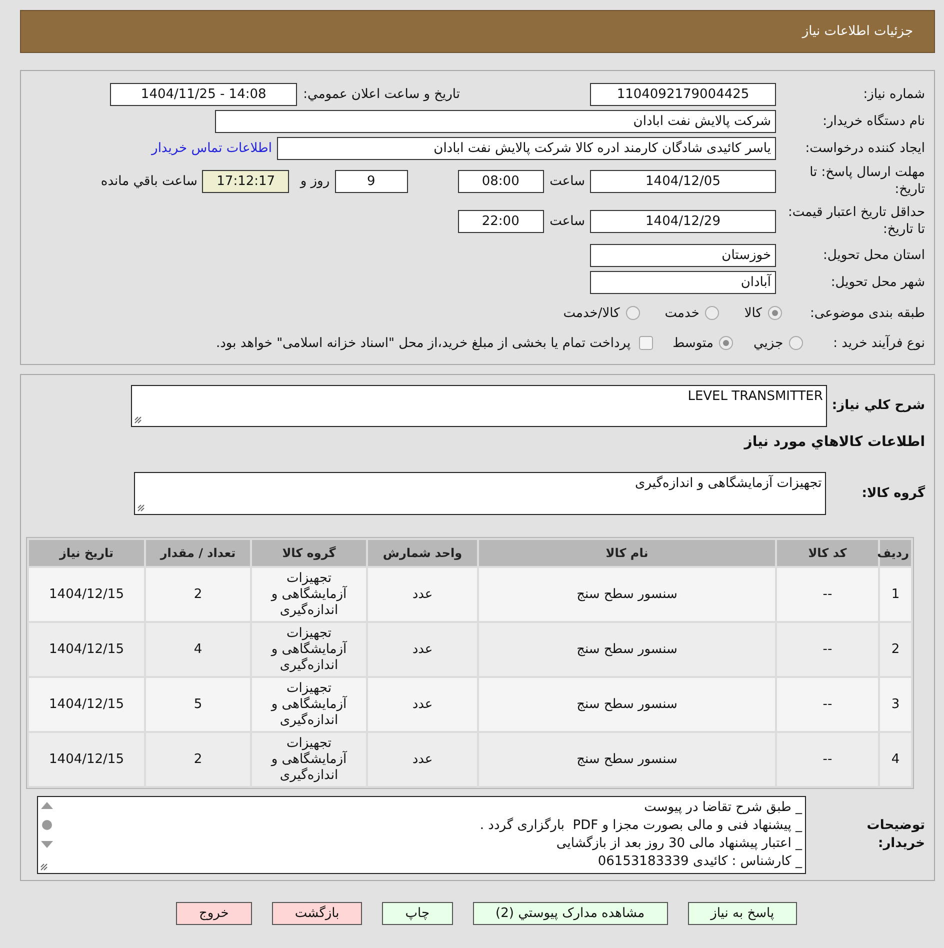 This screenshot has height=948, width=944. Describe the element at coordinates (495, 121) in the screenshot. I see `buyer-organization-field: شرکت پالایش نفت ابادان` at that location.